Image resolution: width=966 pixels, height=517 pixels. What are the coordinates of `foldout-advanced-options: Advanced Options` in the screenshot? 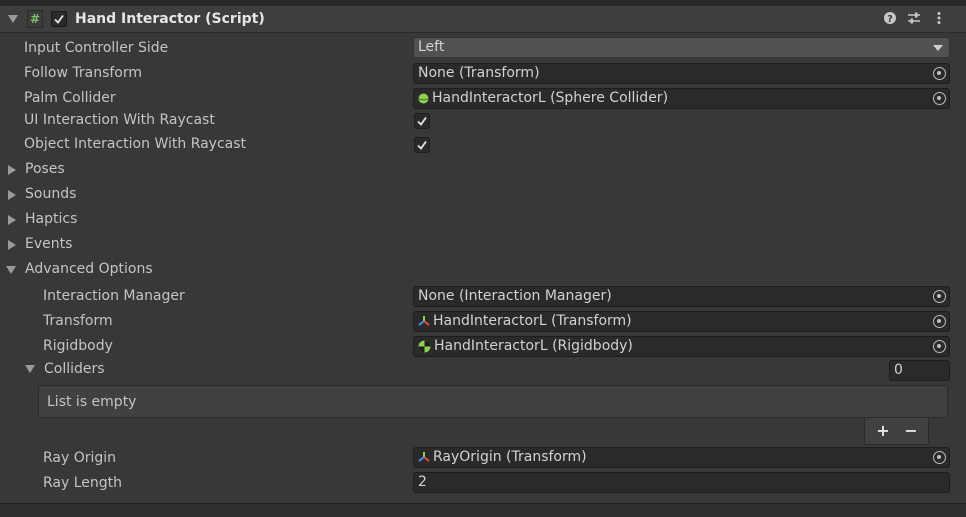 It's located at (116, 273).